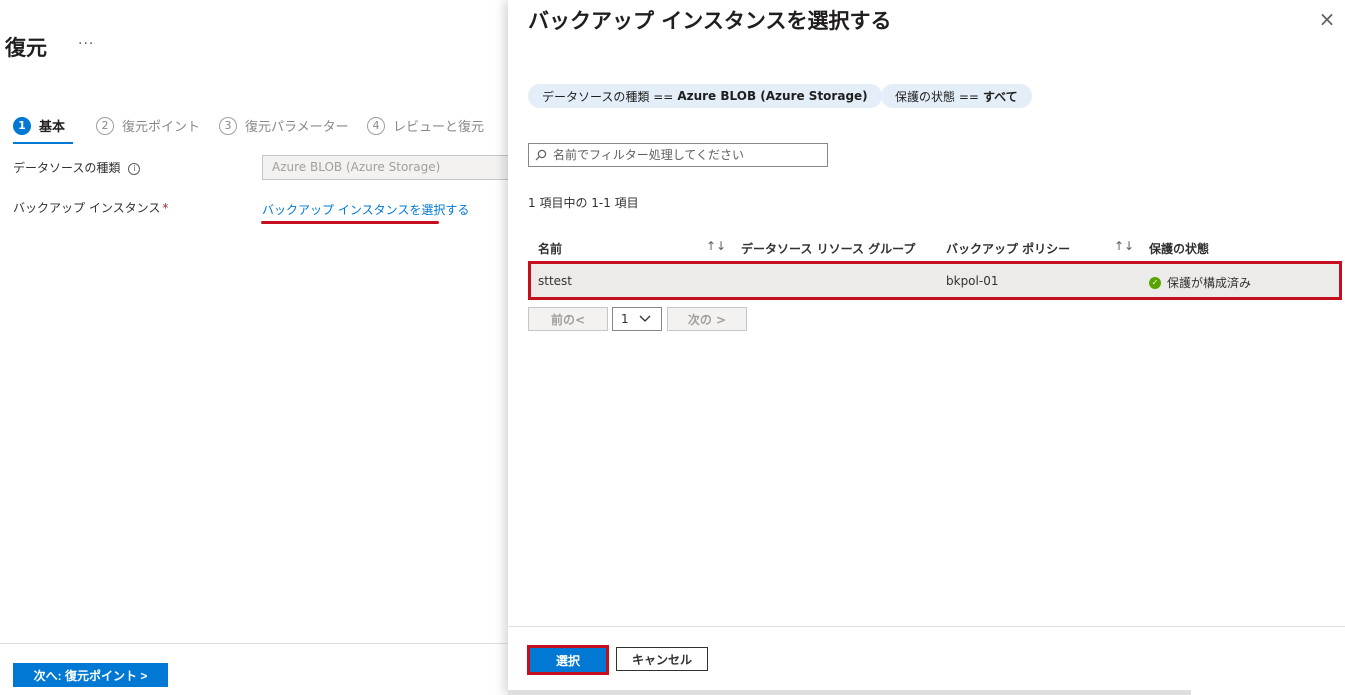 This screenshot has height=695, width=1345. What do you see at coordinates (849, 692) in the screenshot?
I see `bottom-scroll-strip` at bounding box center [849, 692].